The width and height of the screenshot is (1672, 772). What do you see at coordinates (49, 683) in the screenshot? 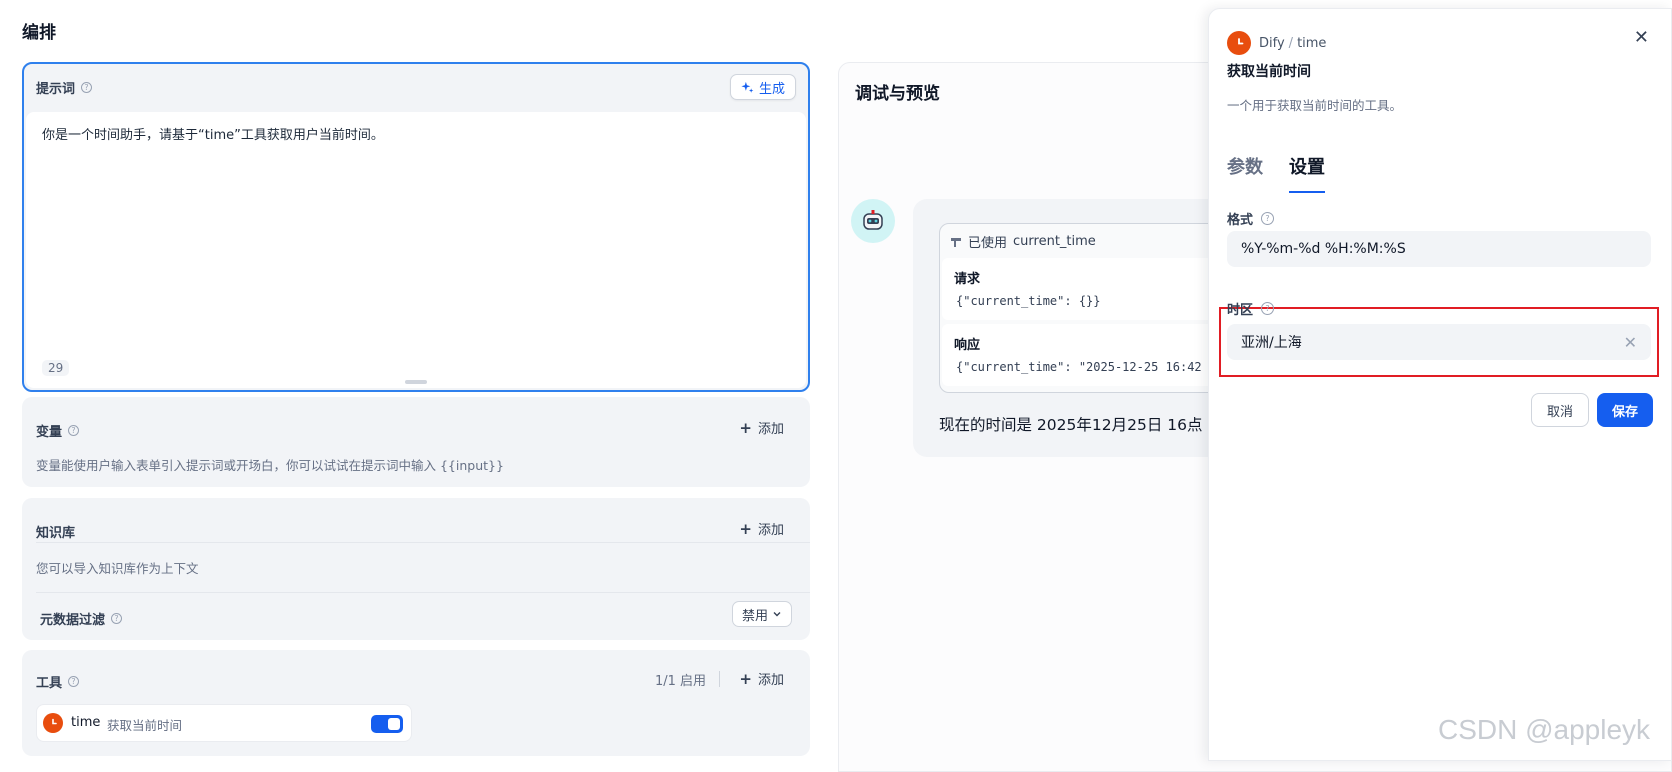
I see `tools-label: 工具` at bounding box center [49, 683].